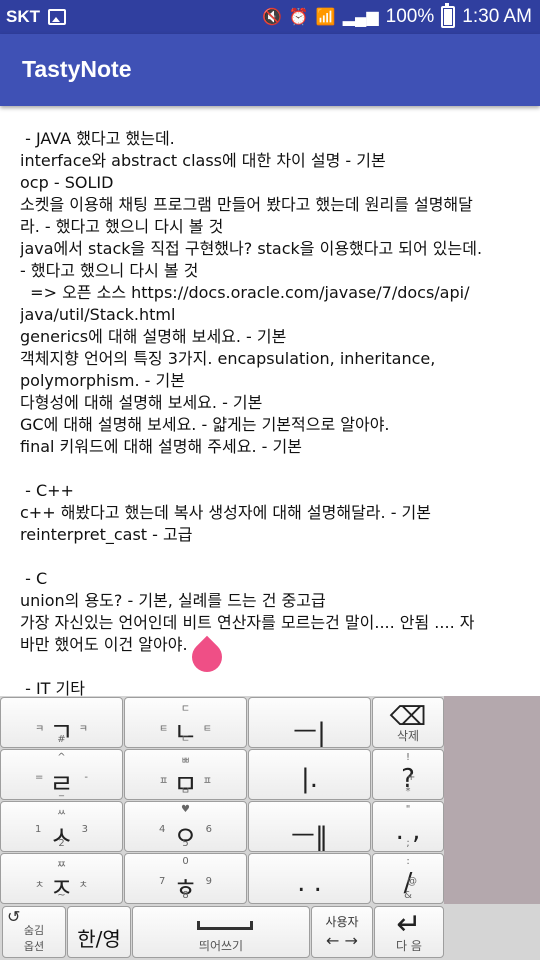  Describe the element at coordinates (408, 861) in the screenshot. I see `key-top-char: :` at that location.